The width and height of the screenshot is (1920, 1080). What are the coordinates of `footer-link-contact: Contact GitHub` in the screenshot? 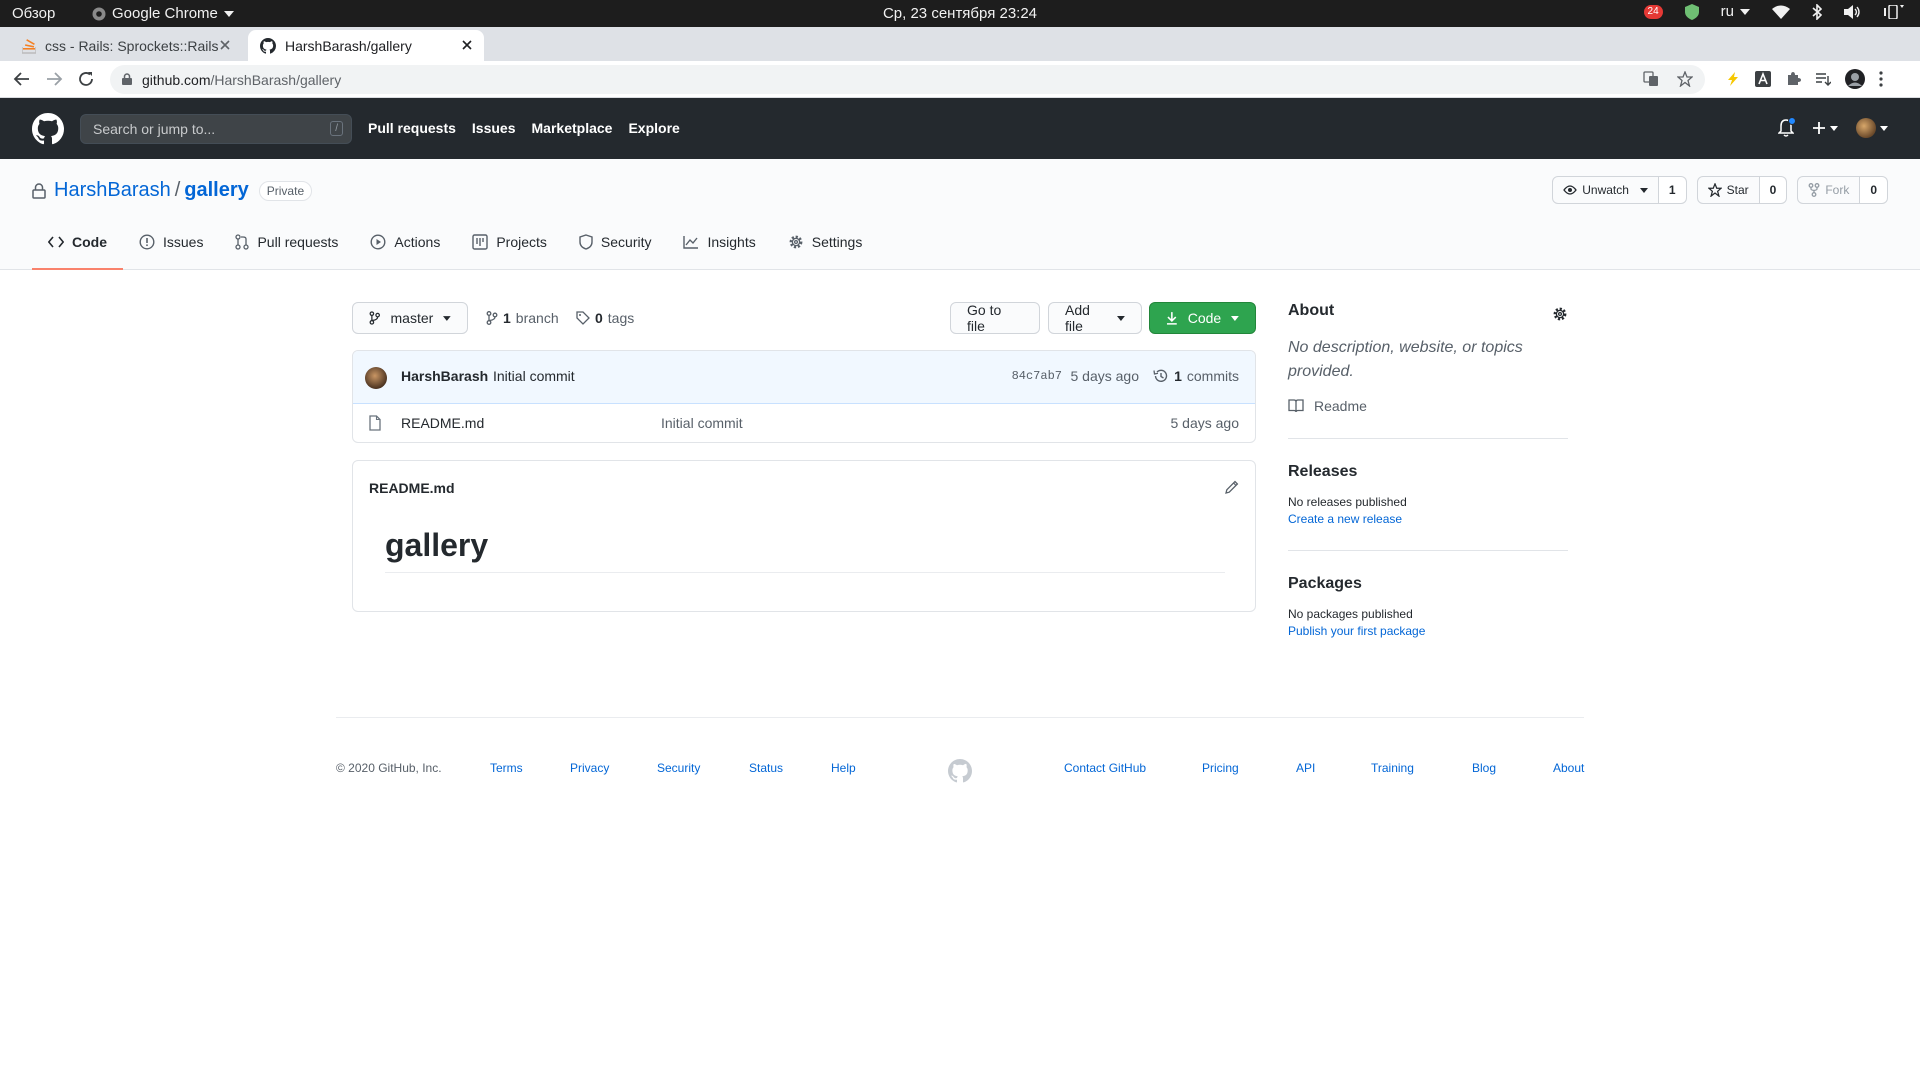 It's located at (1105, 768).